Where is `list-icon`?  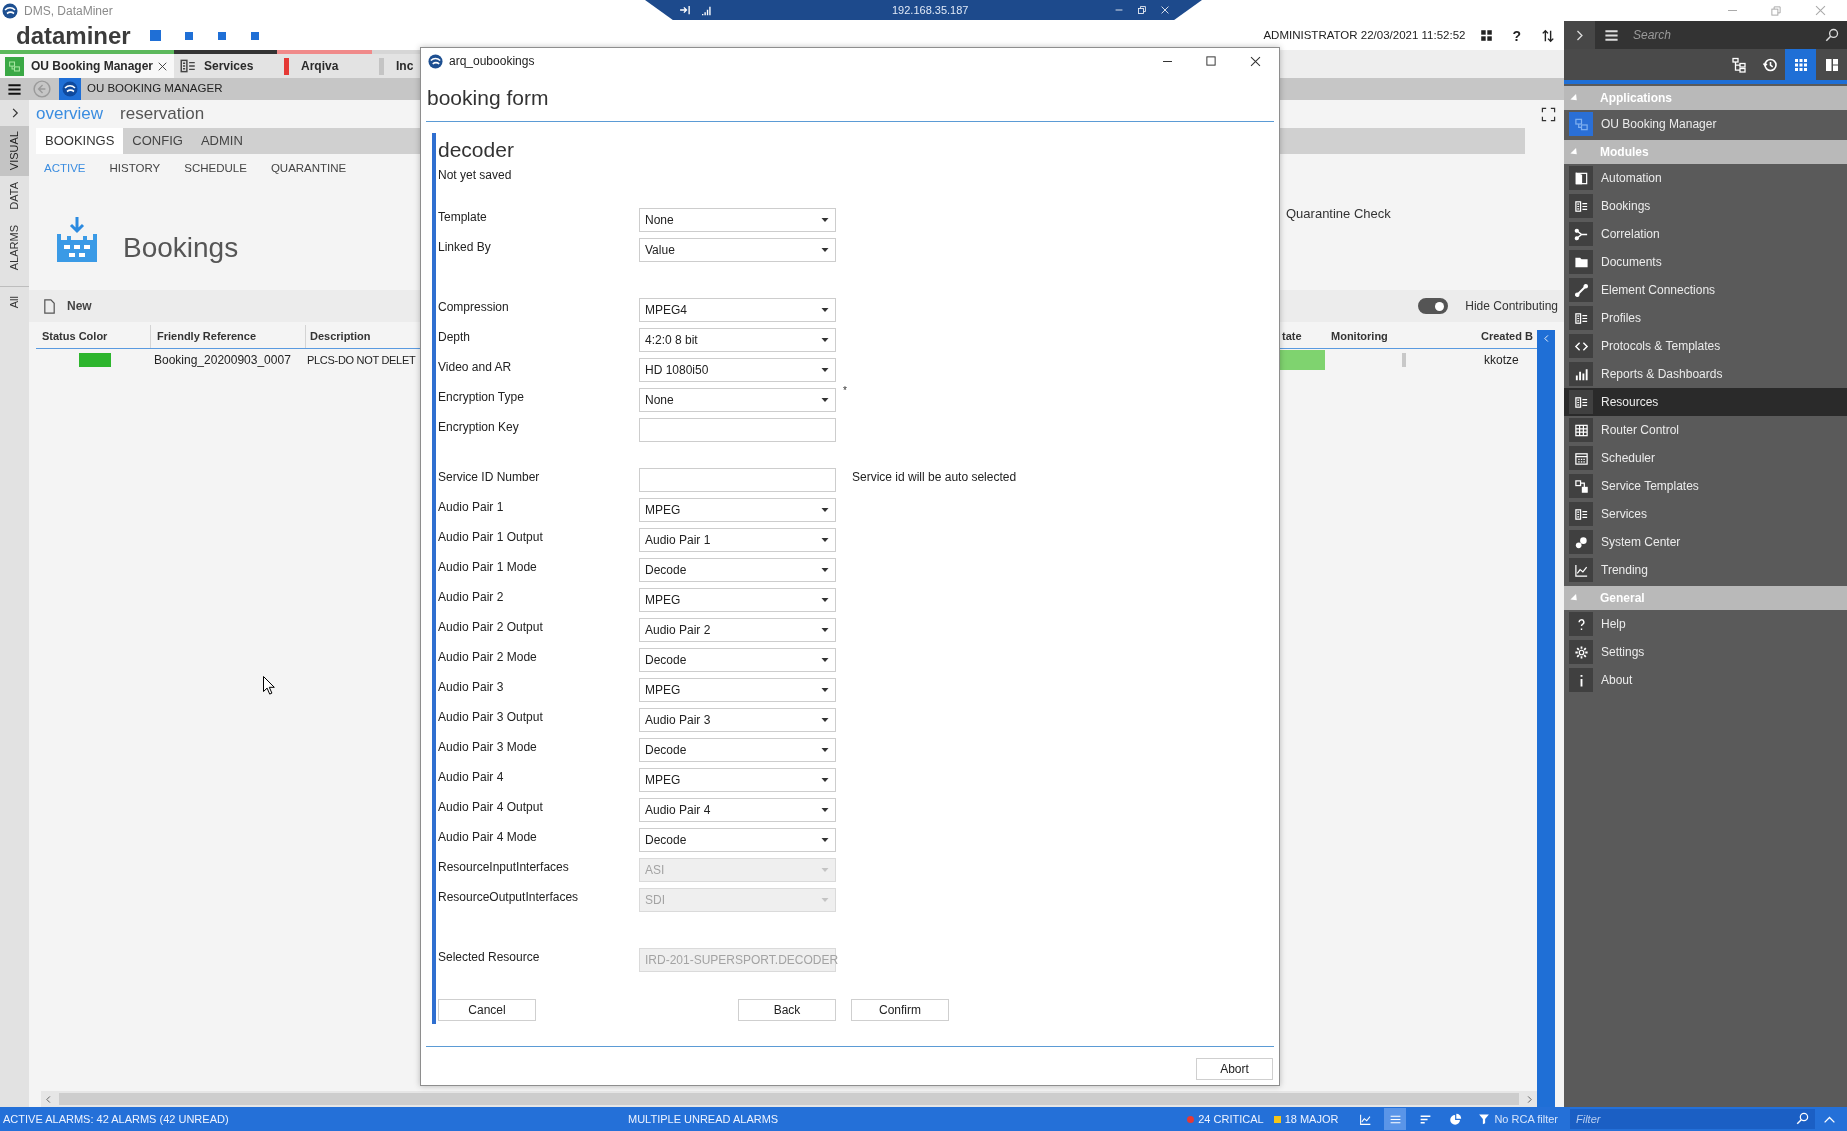 list-icon is located at coordinates (1395, 1119).